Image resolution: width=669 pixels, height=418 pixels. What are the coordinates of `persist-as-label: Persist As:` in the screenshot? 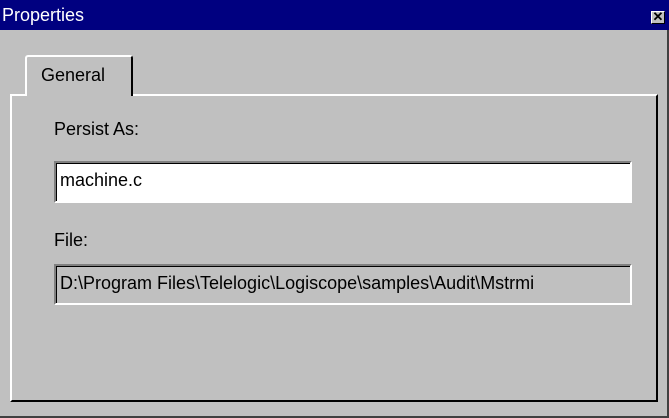 It's located at (97, 129).